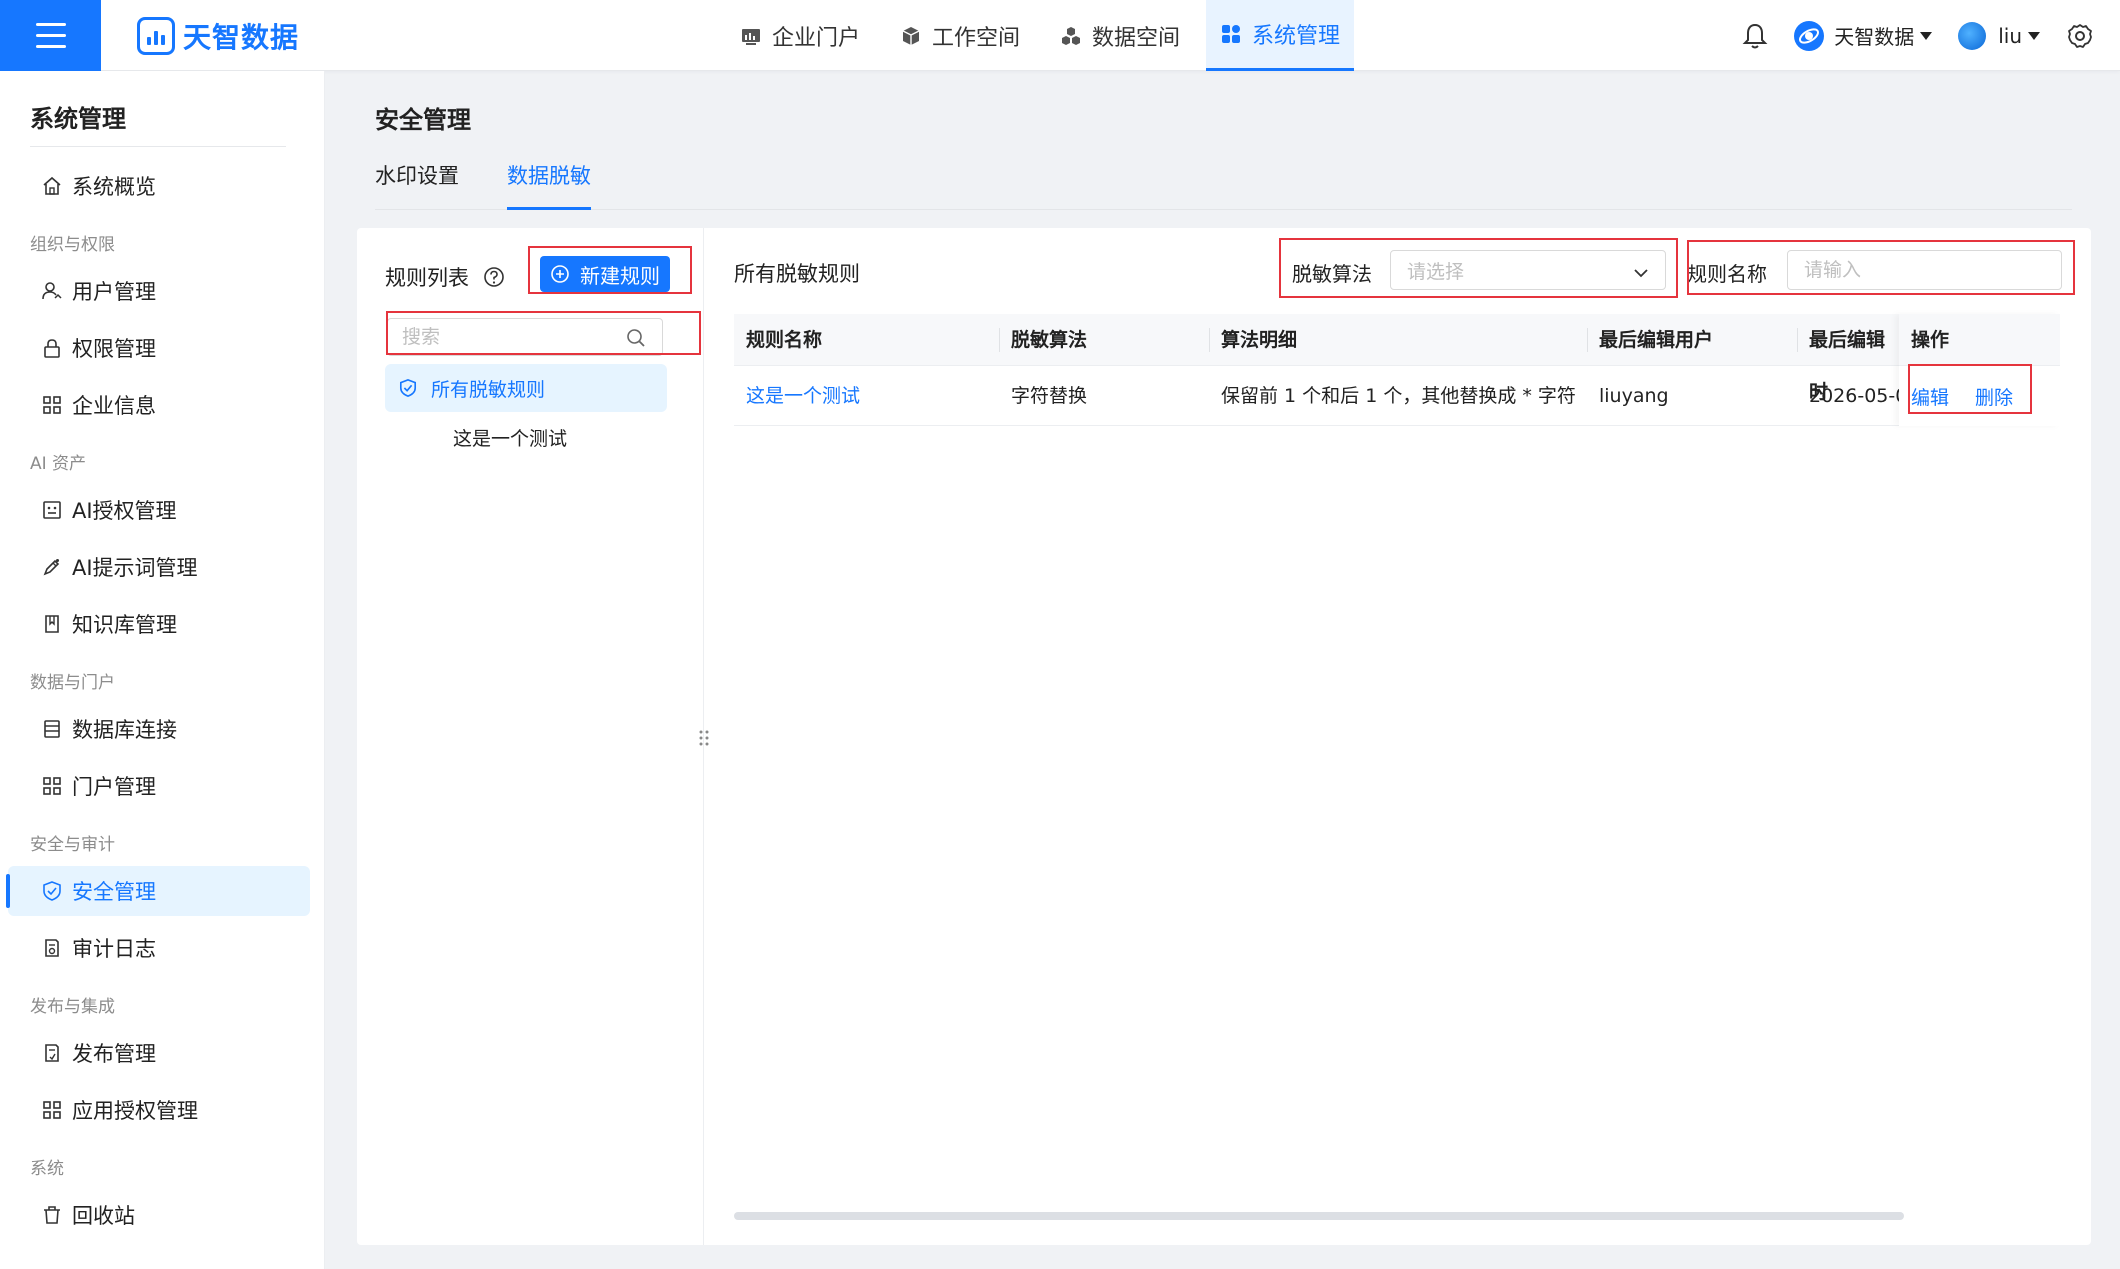  I want to click on new-rule-button: 新建规则, so click(605, 274).